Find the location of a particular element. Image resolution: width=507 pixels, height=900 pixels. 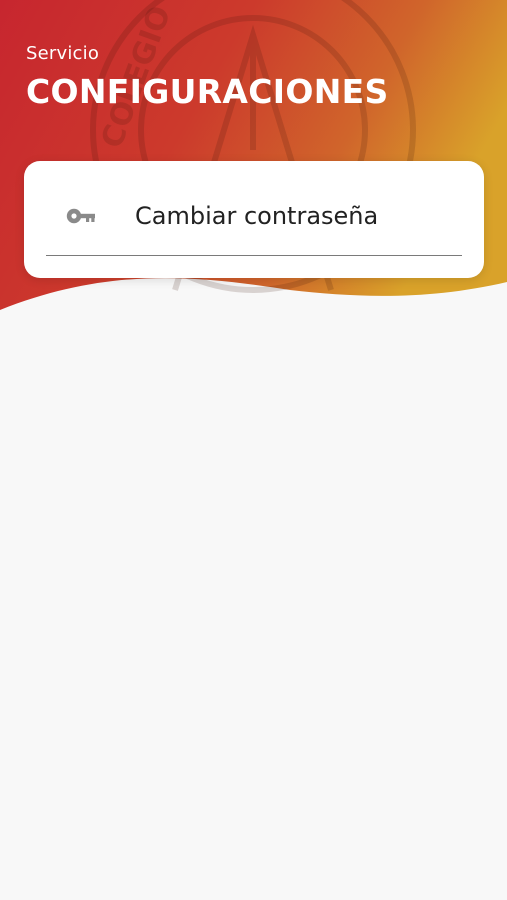

change-password-item: Cambiar contraseña is located at coordinates (254, 219).